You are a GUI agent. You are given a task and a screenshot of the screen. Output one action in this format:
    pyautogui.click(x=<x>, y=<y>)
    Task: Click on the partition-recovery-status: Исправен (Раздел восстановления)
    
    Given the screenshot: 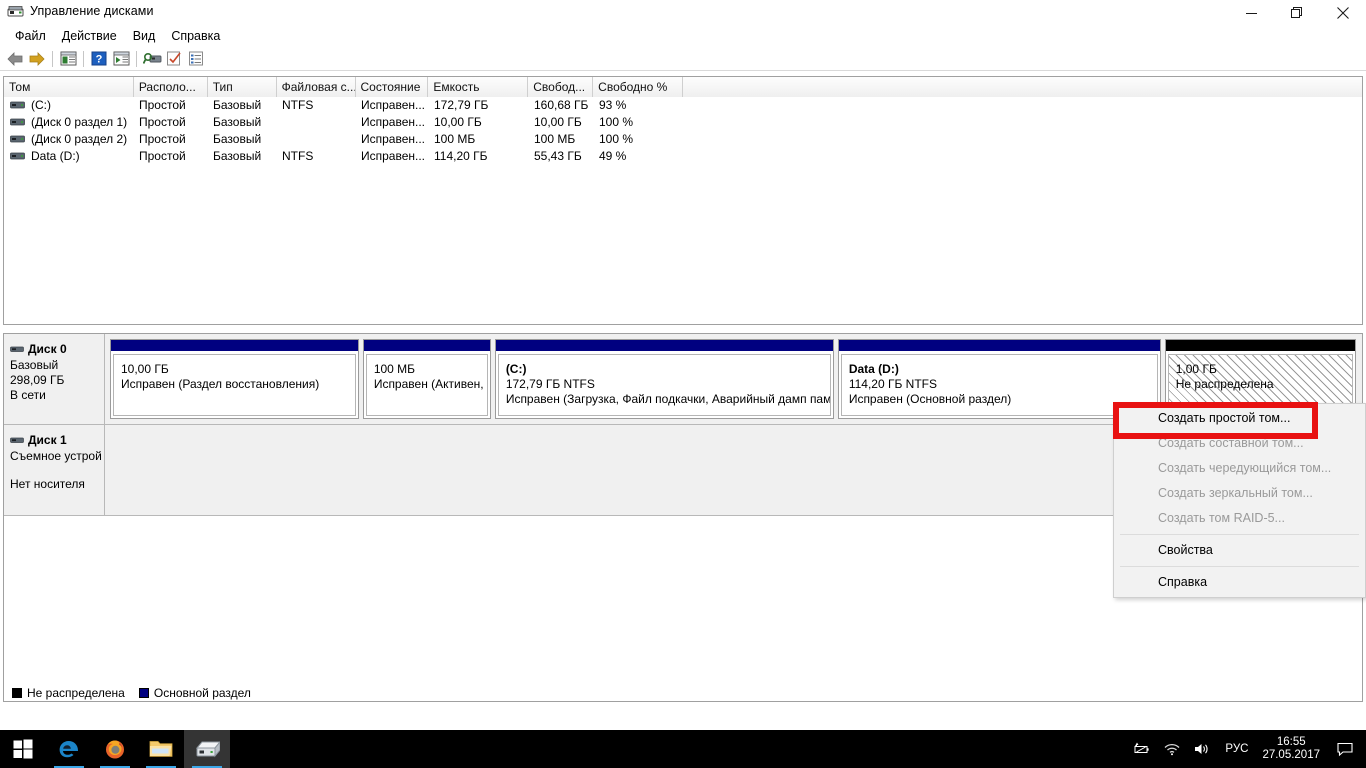 What is the action you would take?
    pyautogui.click(x=220, y=384)
    